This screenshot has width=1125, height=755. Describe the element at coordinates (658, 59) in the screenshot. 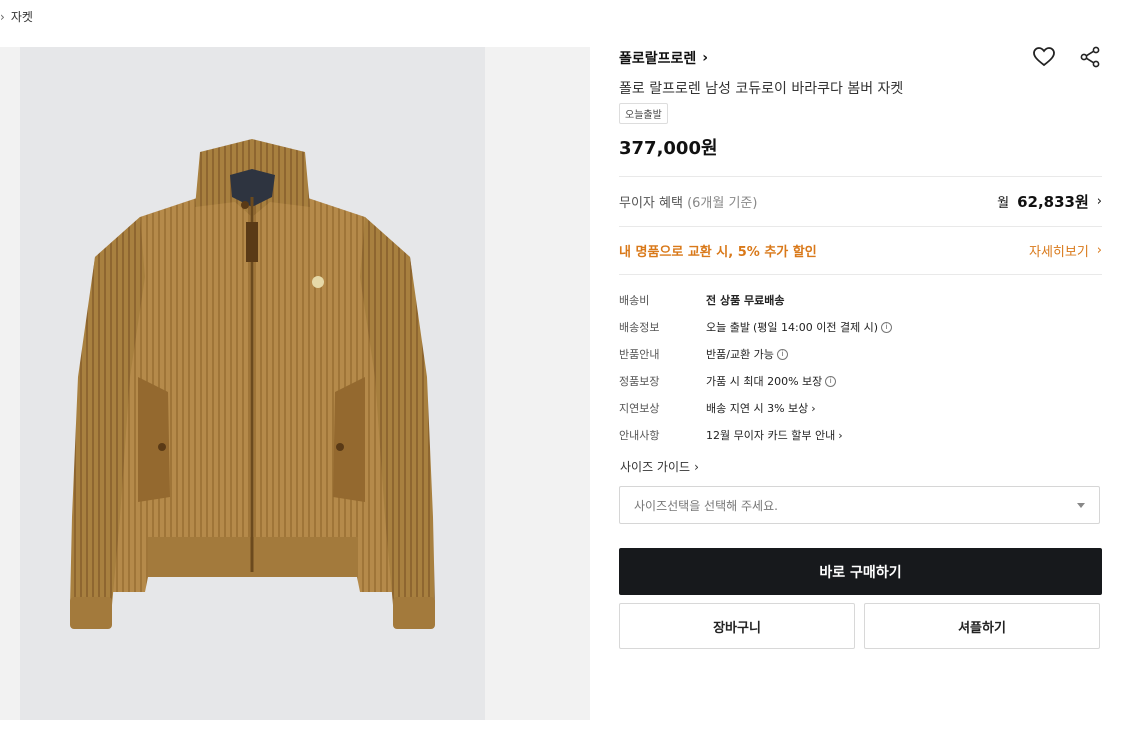

I see `brand-name: 폴로랄프로렌` at that location.